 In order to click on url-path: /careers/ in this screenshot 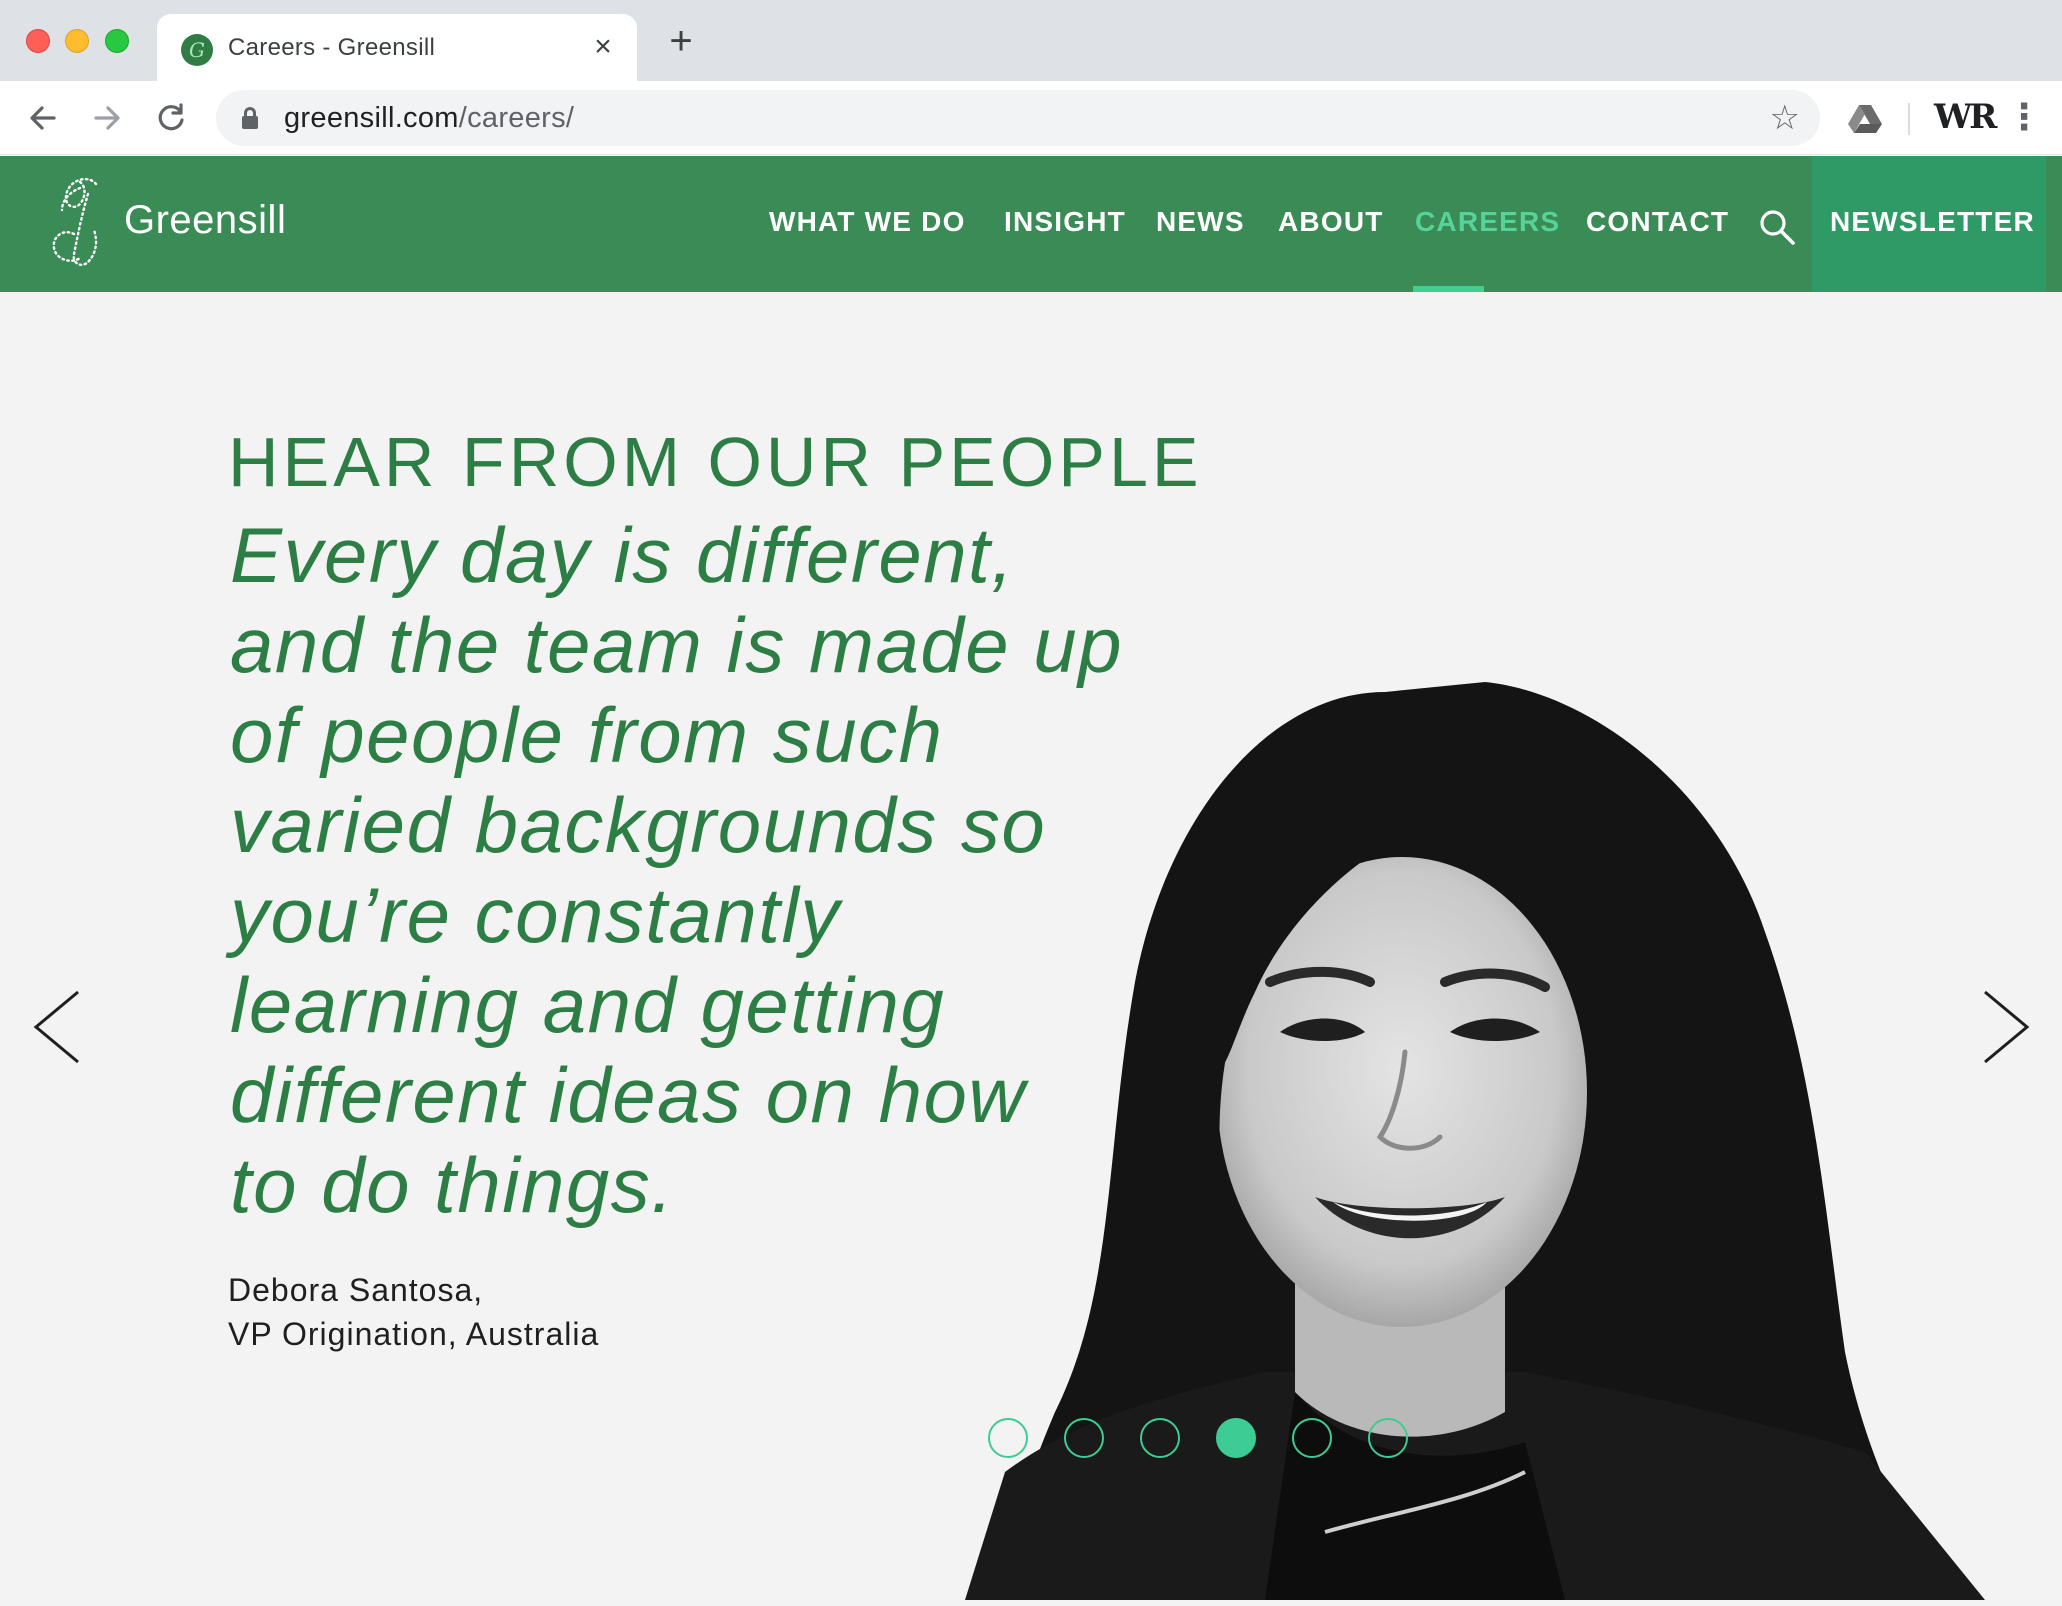, I will do `click(516, 118)`.